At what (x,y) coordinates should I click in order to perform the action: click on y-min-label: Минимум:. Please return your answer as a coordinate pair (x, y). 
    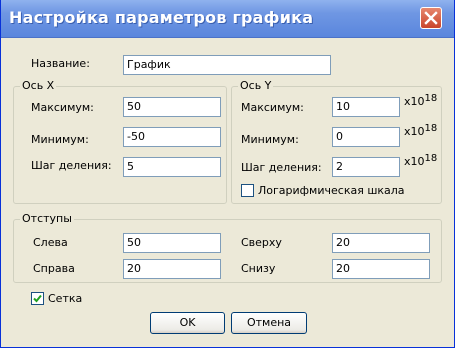
    Looking at the image, I should click on (270, 139).